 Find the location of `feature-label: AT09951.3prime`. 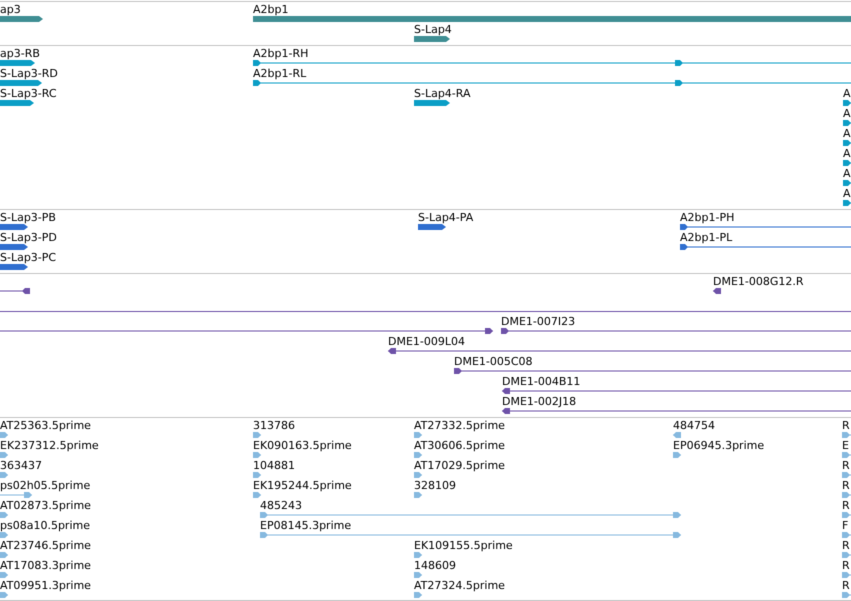

feature-label: AT09951.3prime is located at coordinates (45, 585).